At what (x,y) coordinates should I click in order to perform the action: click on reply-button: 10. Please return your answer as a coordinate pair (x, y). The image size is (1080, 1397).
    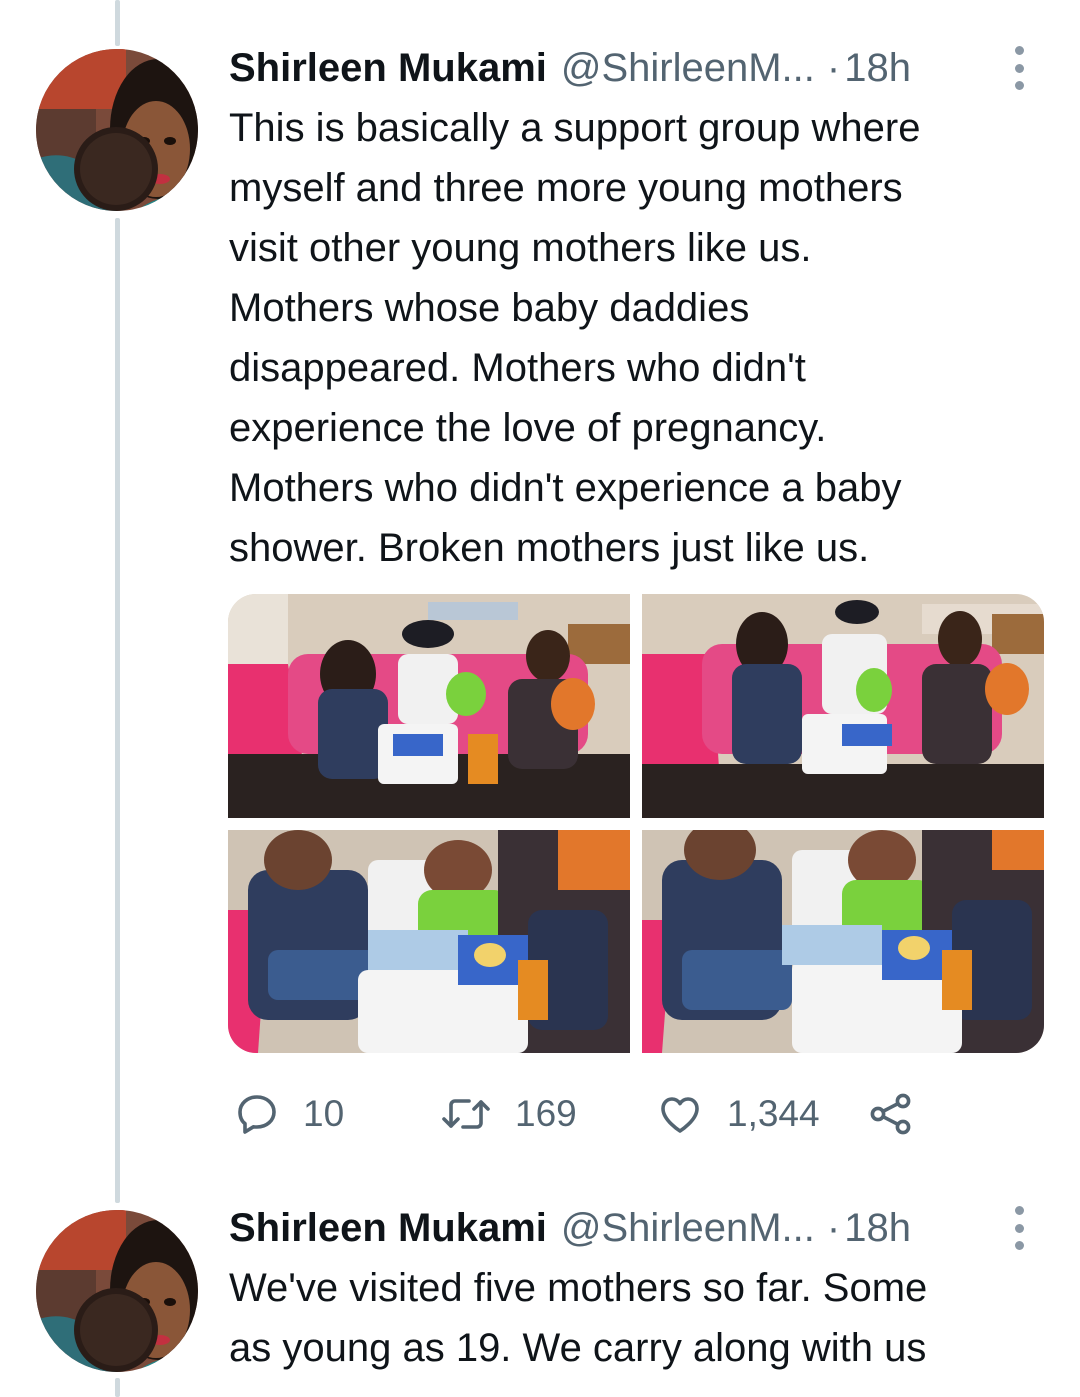
    Looking at the image, I should click on (288, 1114).